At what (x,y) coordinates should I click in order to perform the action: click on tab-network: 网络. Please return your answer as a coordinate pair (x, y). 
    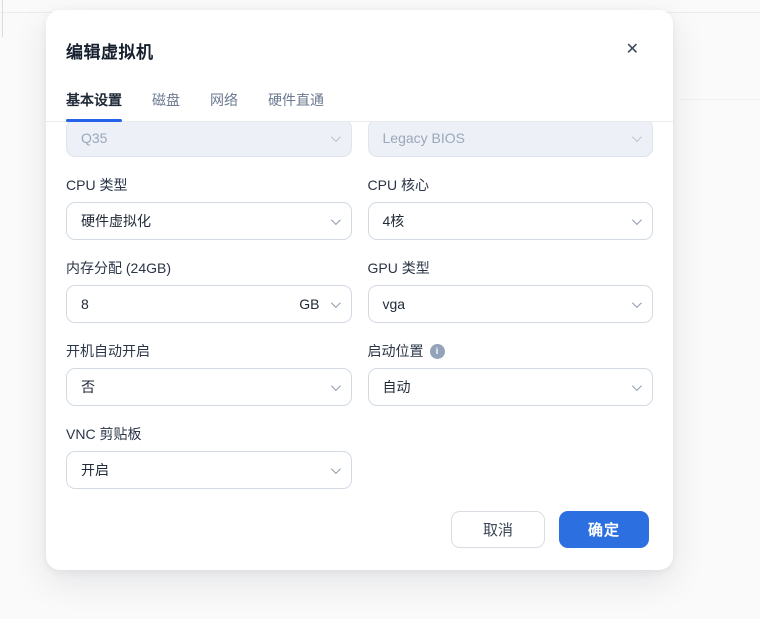
    Looking at the image, I should click on (224, 105).